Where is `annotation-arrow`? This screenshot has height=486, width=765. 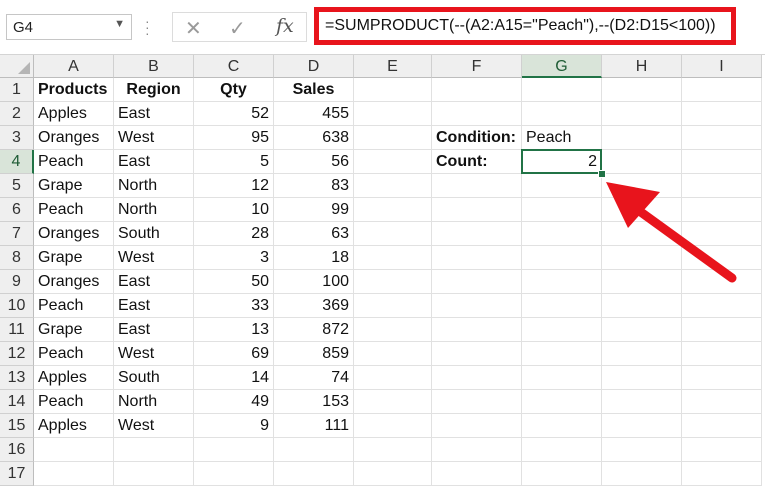 annotation-arrow is located at coordinates (671, 232).